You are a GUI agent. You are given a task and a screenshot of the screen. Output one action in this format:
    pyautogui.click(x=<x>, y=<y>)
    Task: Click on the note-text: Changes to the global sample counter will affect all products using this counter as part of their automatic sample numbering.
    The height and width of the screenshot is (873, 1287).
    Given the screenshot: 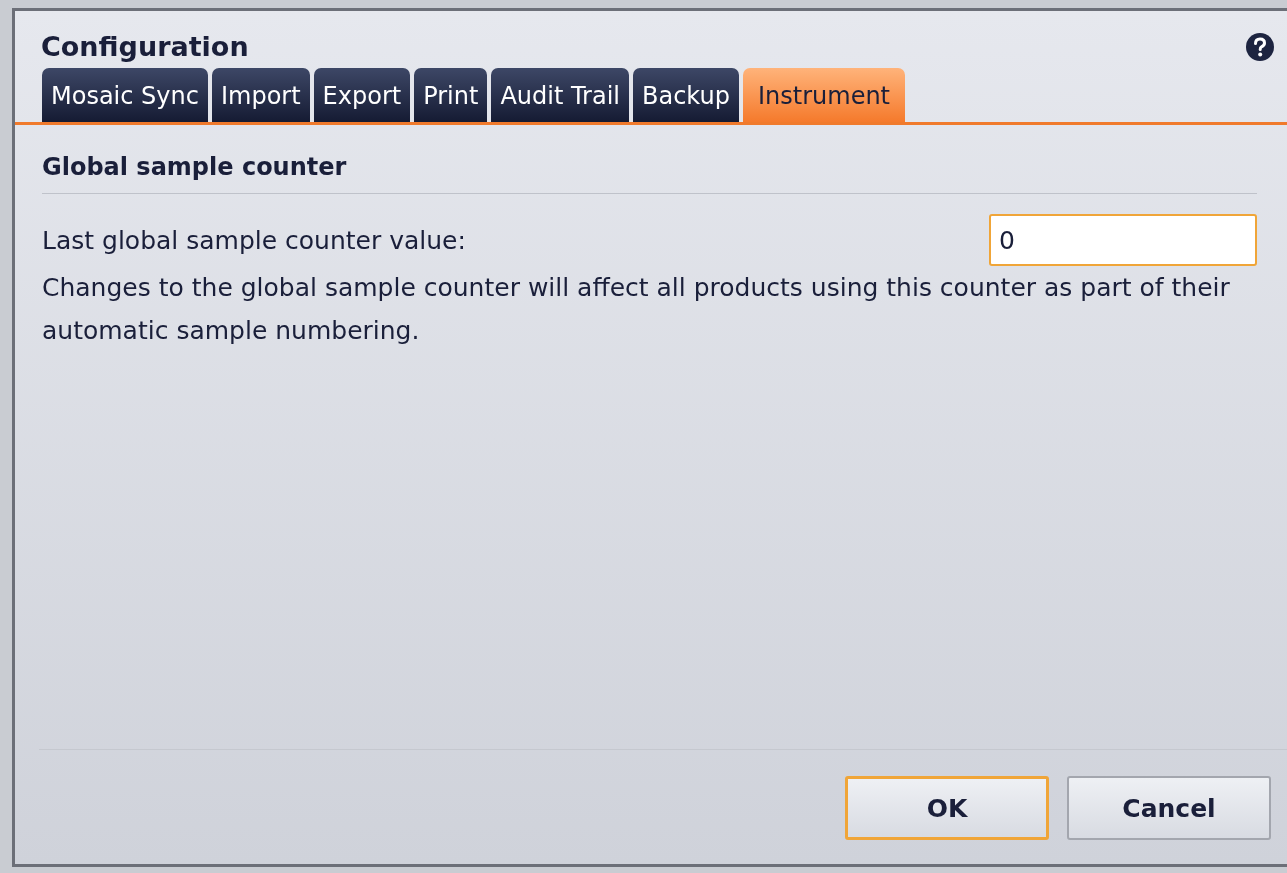 What is the action you would take?
    pyautogui.click(x=636, y=309)
    